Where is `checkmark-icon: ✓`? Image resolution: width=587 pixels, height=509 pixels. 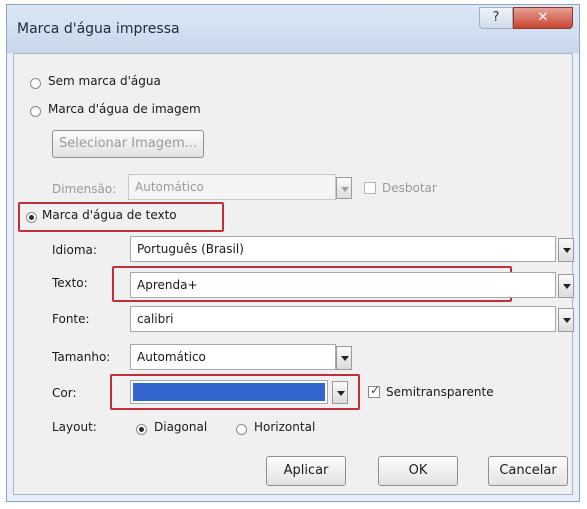 checkmark-icon: ✓ is located at coordinates (375, 390).